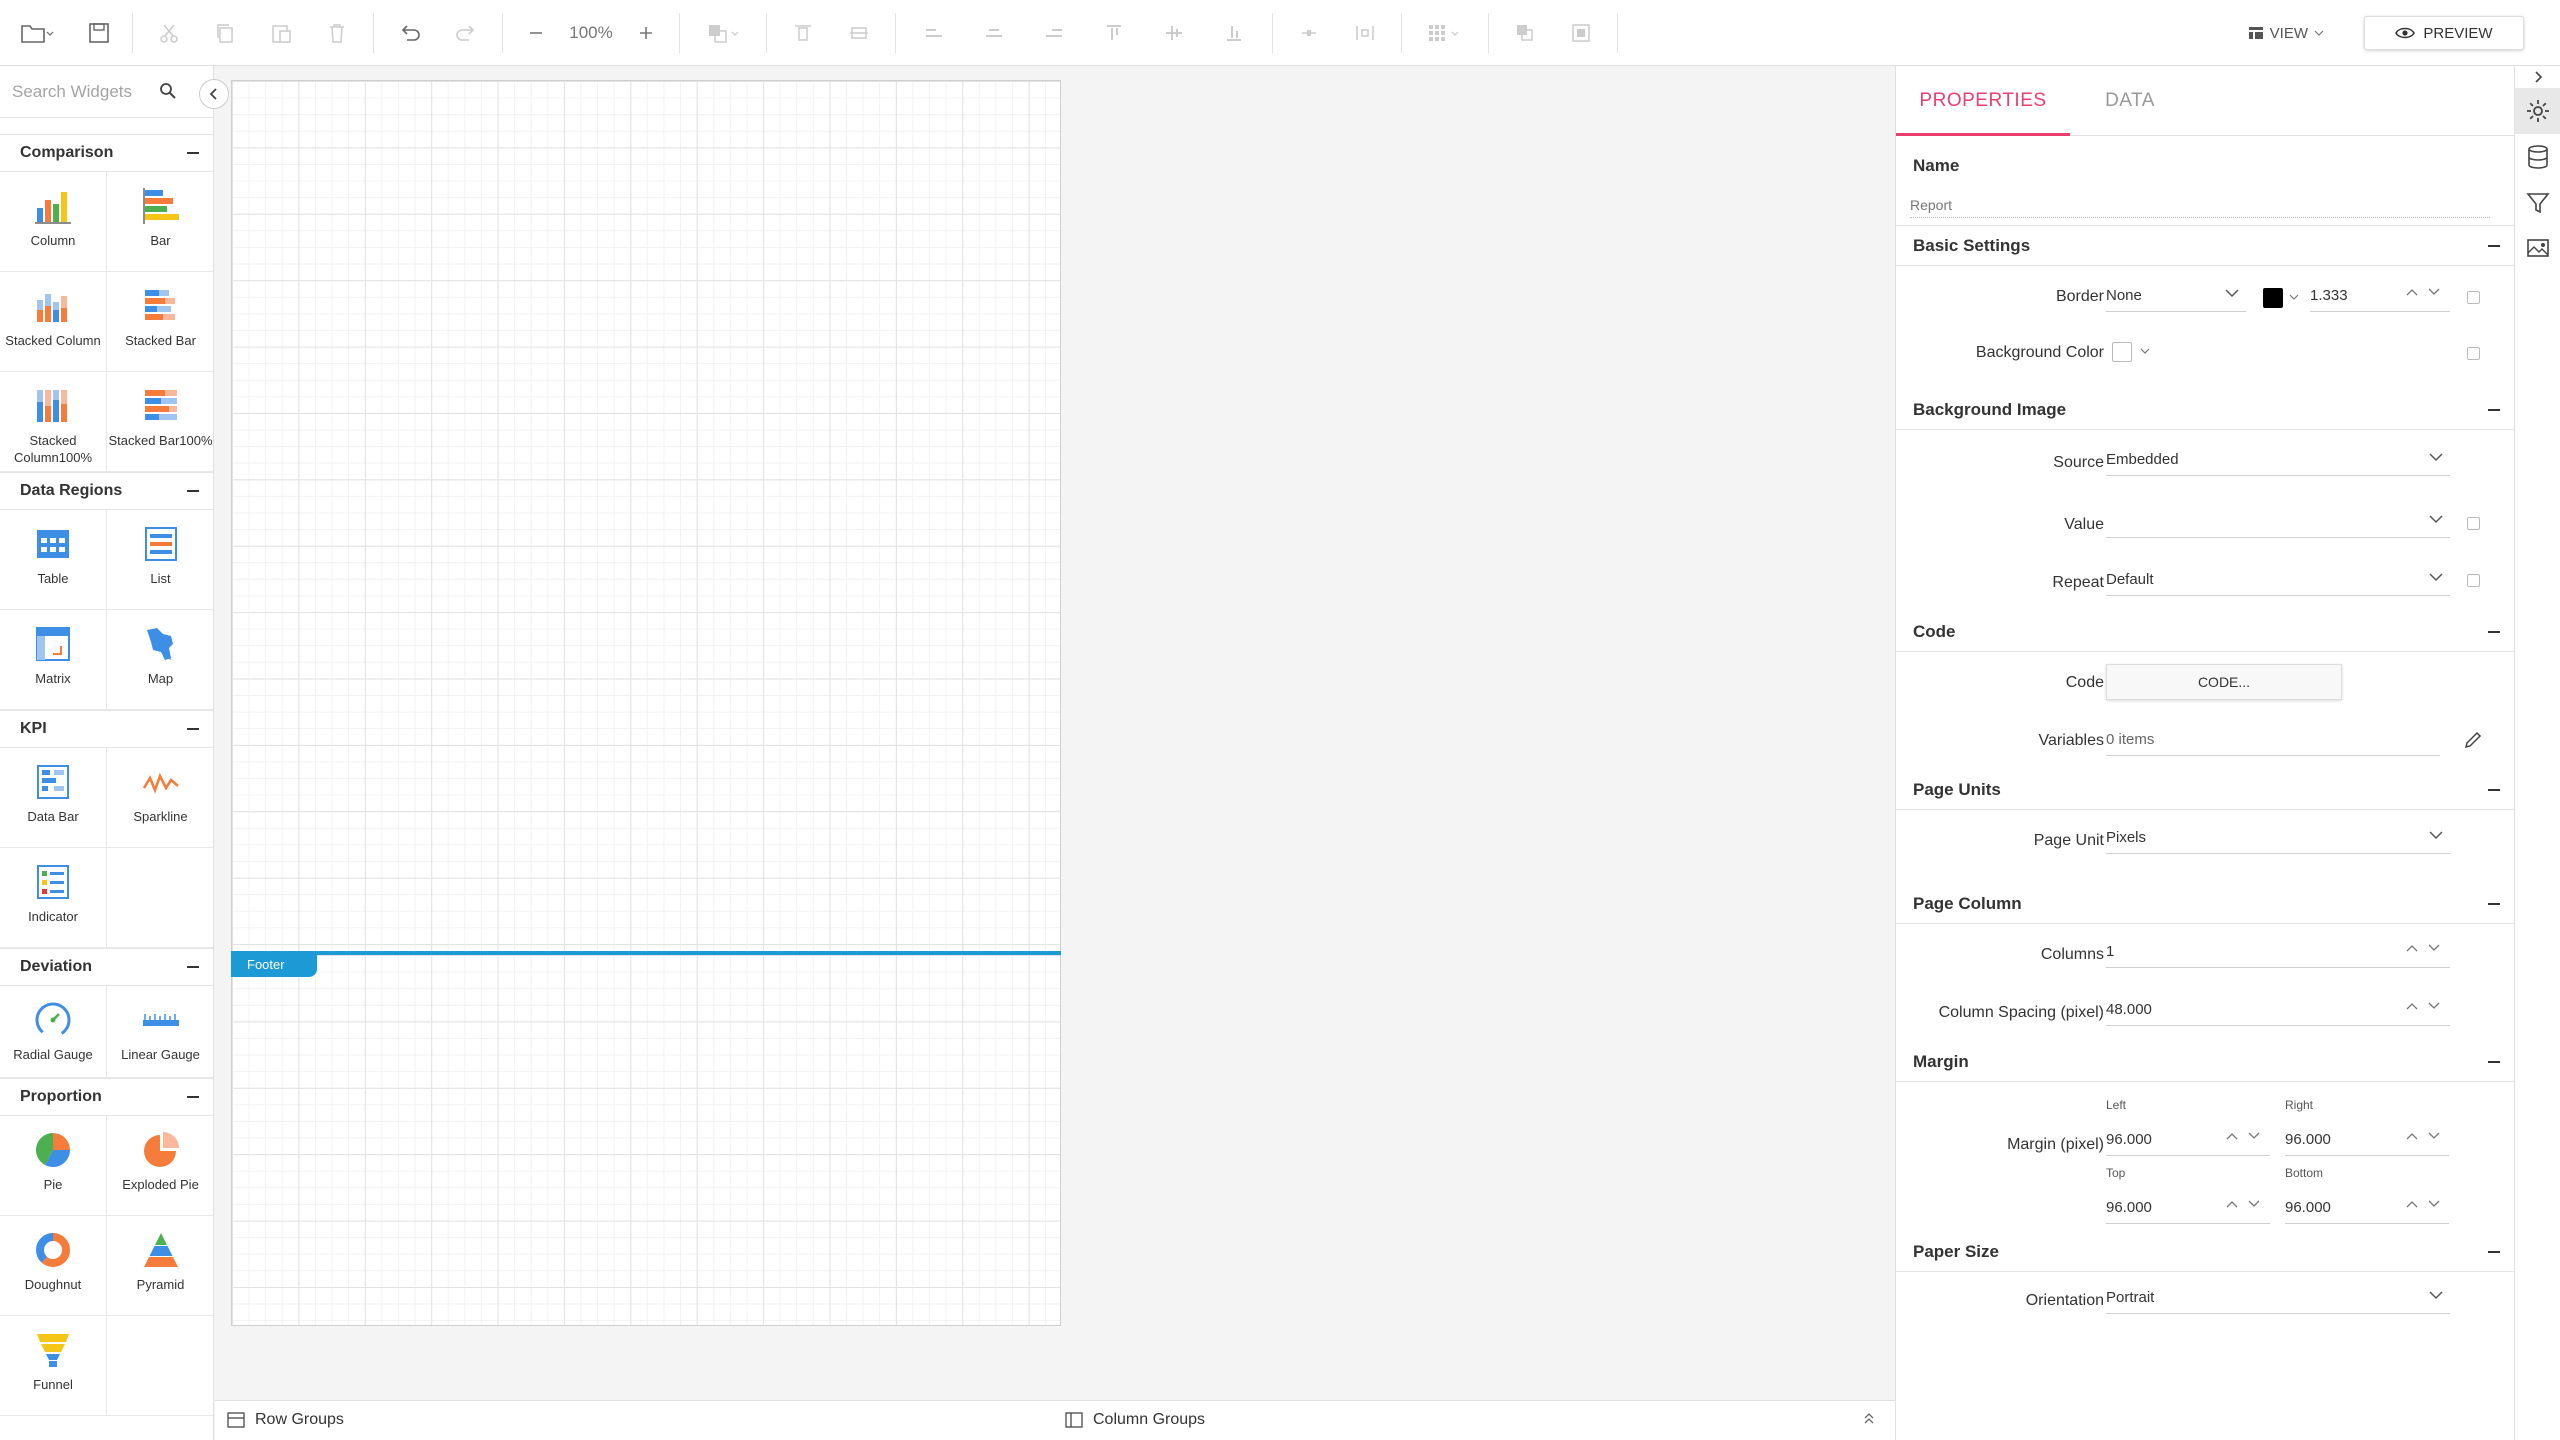 This screenshot has width=2560, height=1440. What do you see at coordinates (2367, 1140) in the screenshot?
I see `margin-right-input: 96.000` at bounding box center [2367, 1140].